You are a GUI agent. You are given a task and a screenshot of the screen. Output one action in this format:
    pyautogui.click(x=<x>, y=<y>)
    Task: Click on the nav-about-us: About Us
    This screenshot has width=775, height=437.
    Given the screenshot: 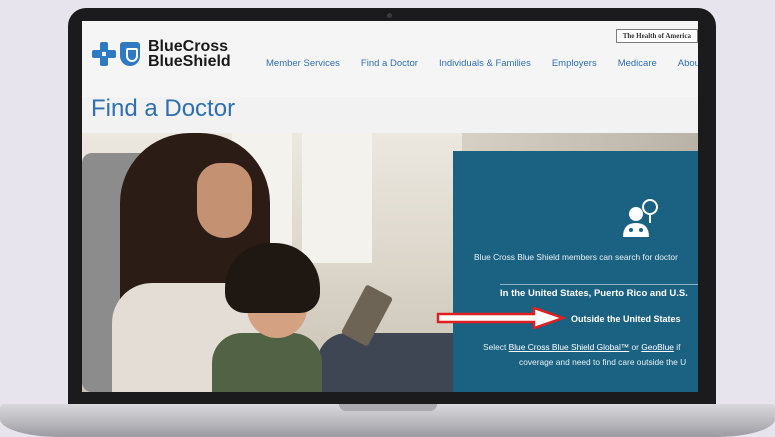 What is the action you would take?
    pyautogui.click(x=688, y=63)
    